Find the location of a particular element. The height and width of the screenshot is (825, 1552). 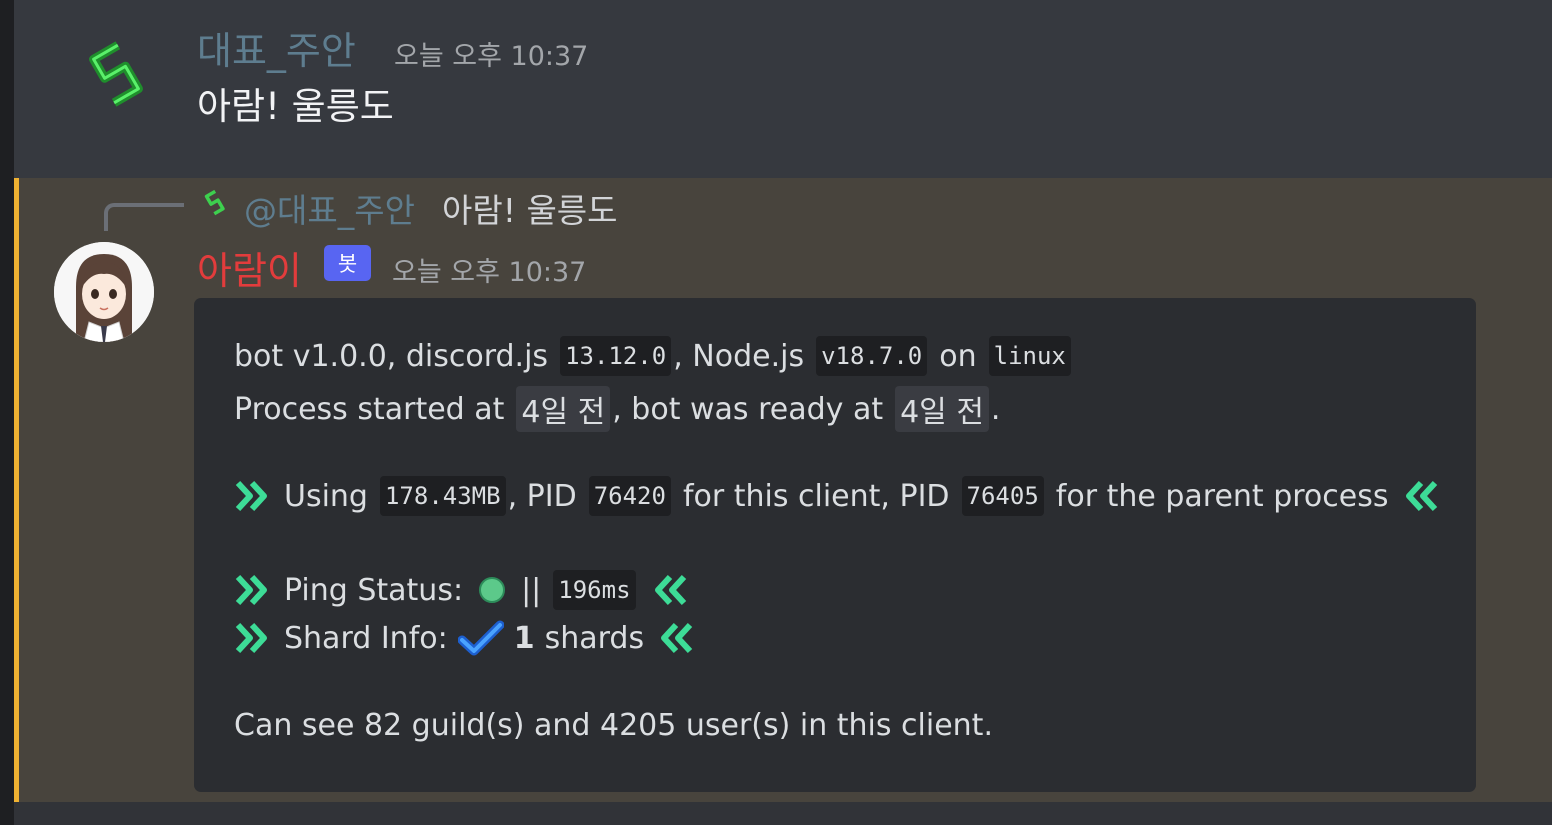

bot-tag-badge: 봇 is located at coordinates (347, 263).